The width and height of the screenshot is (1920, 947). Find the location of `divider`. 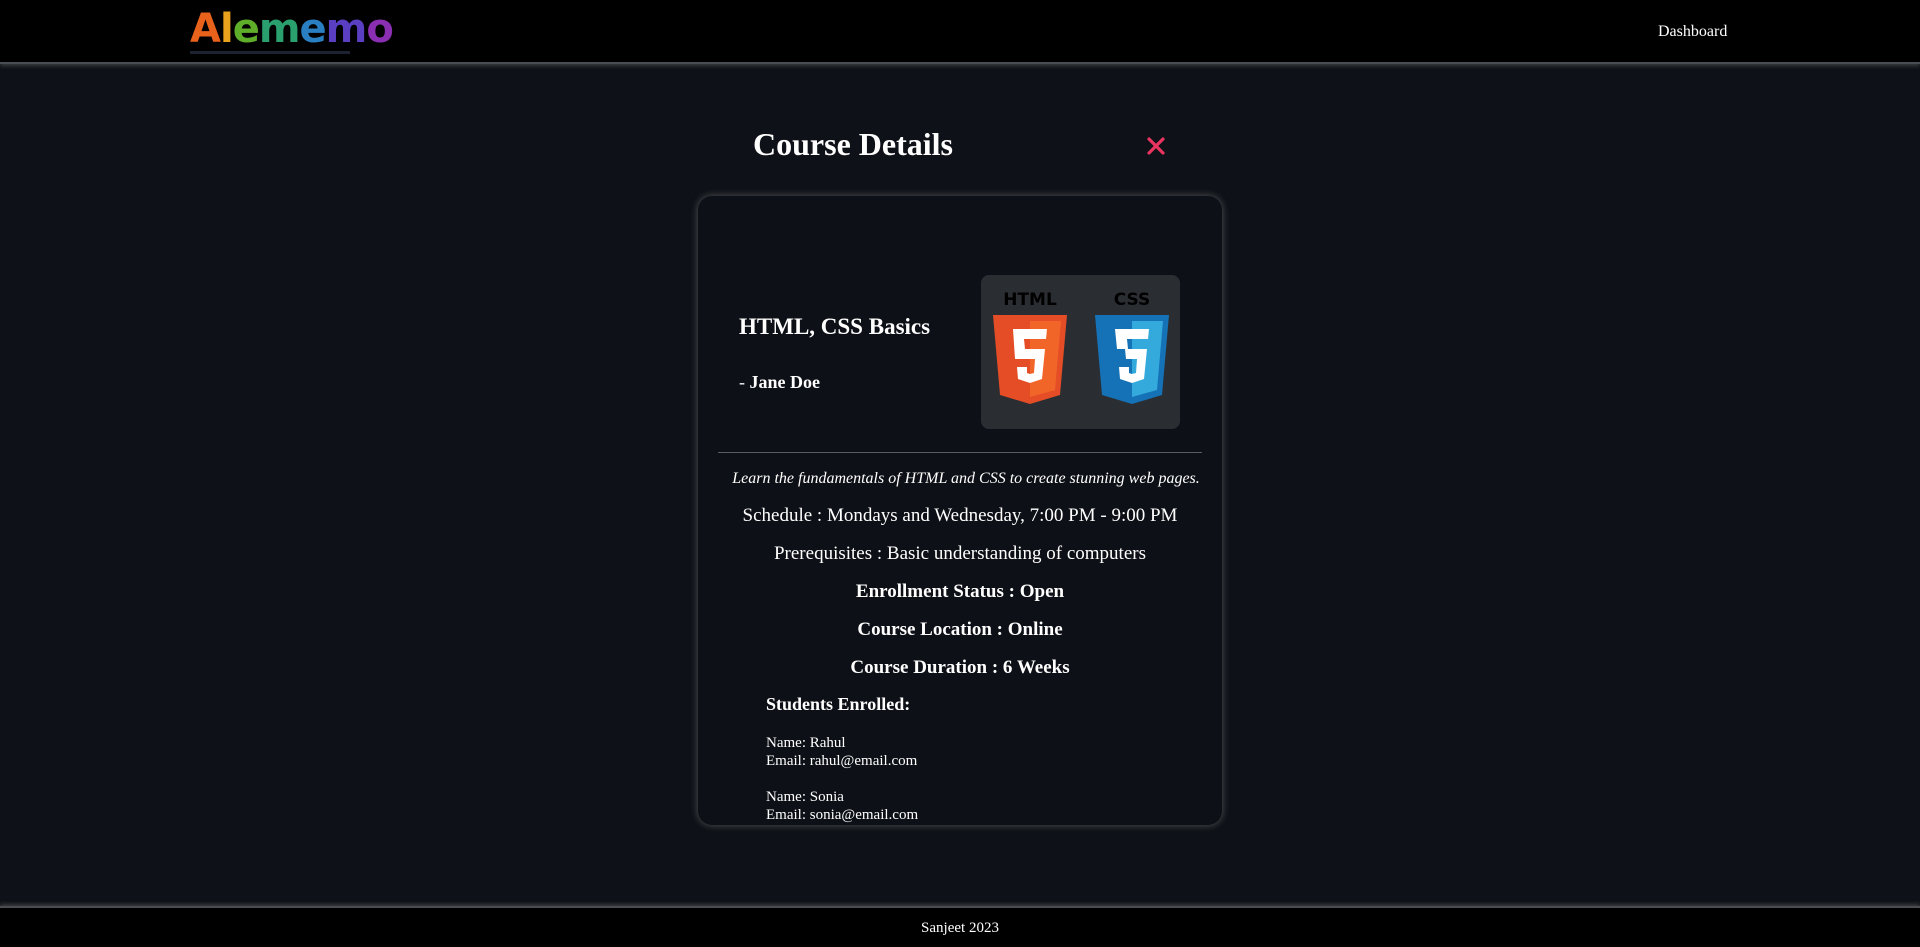

divider is located at coordinates (960, 452).